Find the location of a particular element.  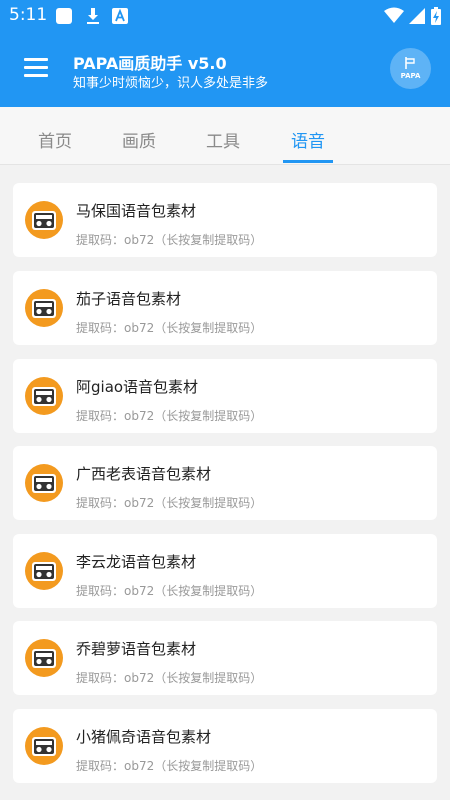

battery-charging-icon is located at coordinates (436, 16).